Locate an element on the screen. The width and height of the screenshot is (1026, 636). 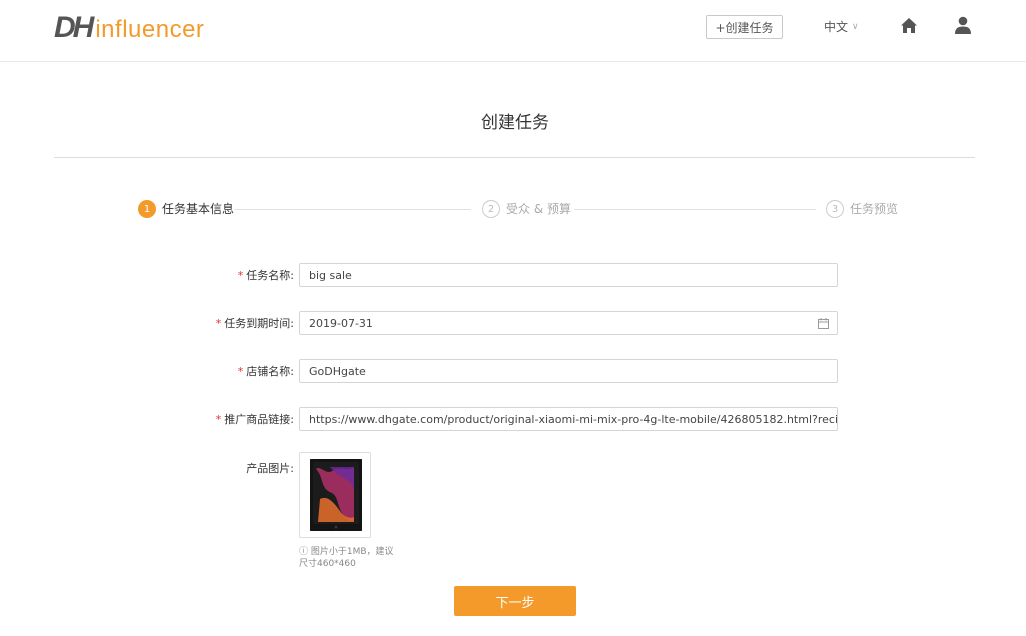
task-name-row: * 任务名称: big sale is located at coordinates (513, 275).